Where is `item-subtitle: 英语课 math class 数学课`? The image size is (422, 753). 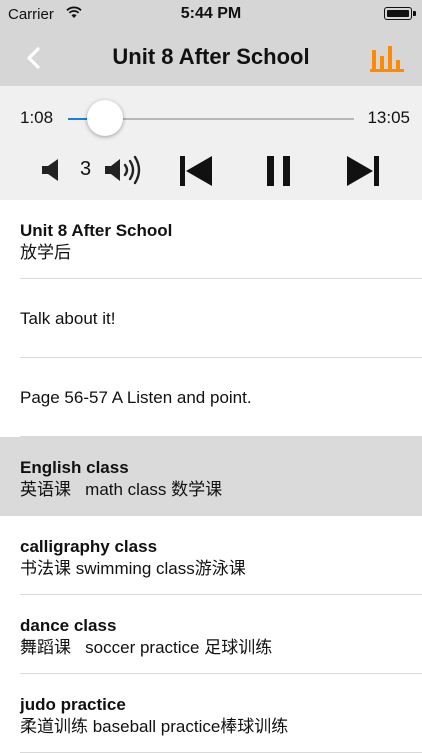
item-subtitle: 英语课 math class 数学课 is located at coordinates (121, 489).